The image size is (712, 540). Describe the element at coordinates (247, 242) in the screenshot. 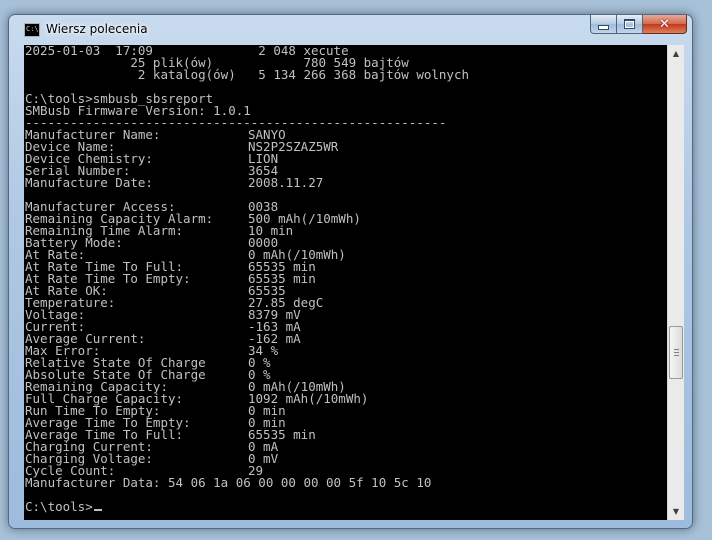

I see `report-row: Battery Mode: 0000` at that location.